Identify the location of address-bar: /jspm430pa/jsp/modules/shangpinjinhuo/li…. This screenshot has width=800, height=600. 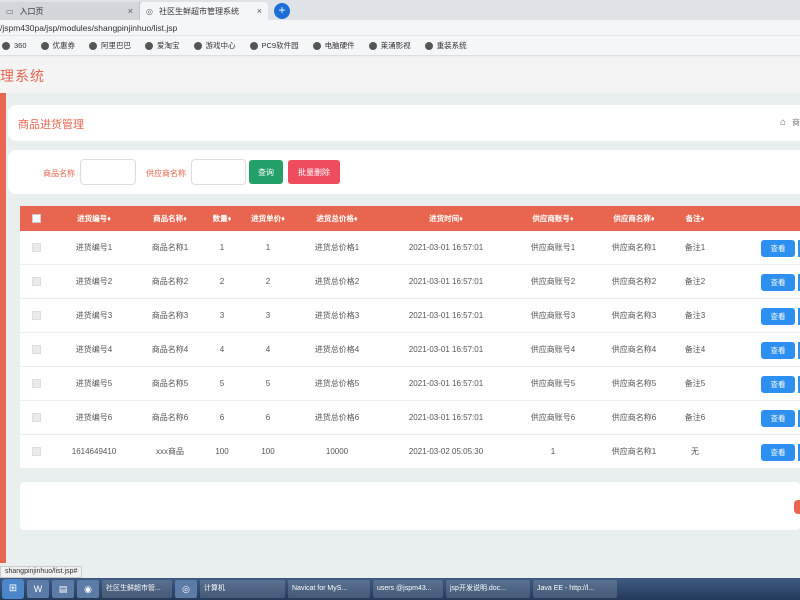
(400, 28).